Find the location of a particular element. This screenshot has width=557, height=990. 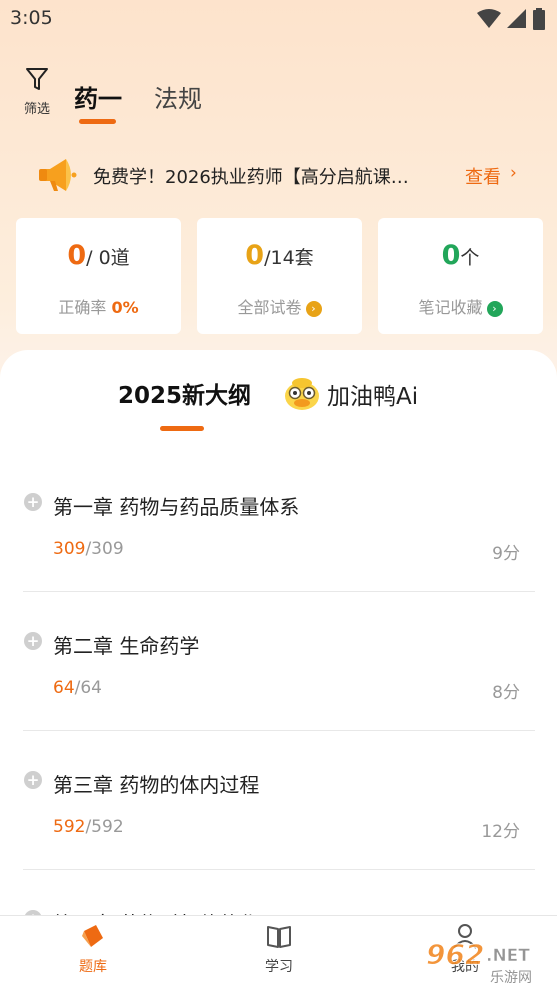

chapter-minutes: 12分 is located at coordinates (500, 832).